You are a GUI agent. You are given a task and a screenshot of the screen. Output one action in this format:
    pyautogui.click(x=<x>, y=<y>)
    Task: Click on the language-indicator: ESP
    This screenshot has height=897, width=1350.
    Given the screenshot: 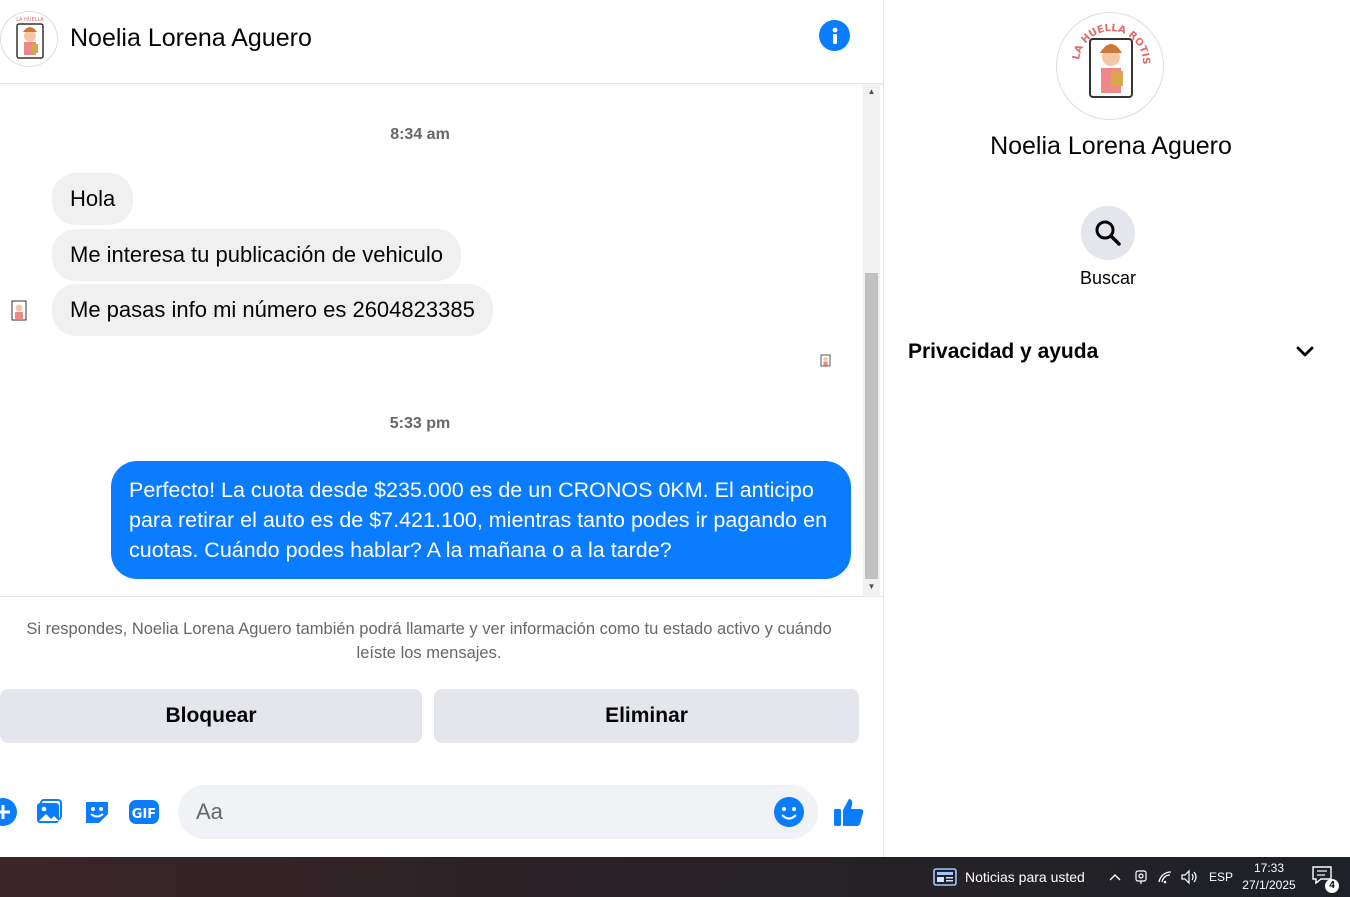 What is the action you would take?
    pyautogui.click(x=1221, y=877)
    